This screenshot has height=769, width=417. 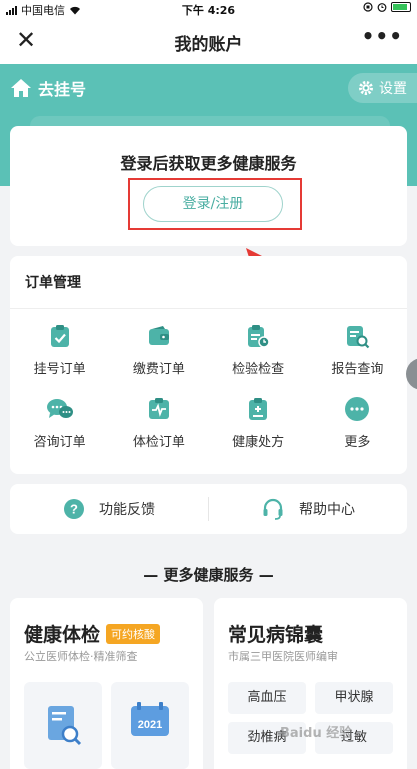 I want to click on order-item-lab-tests: 检验检查, so click(x=258, y=349).